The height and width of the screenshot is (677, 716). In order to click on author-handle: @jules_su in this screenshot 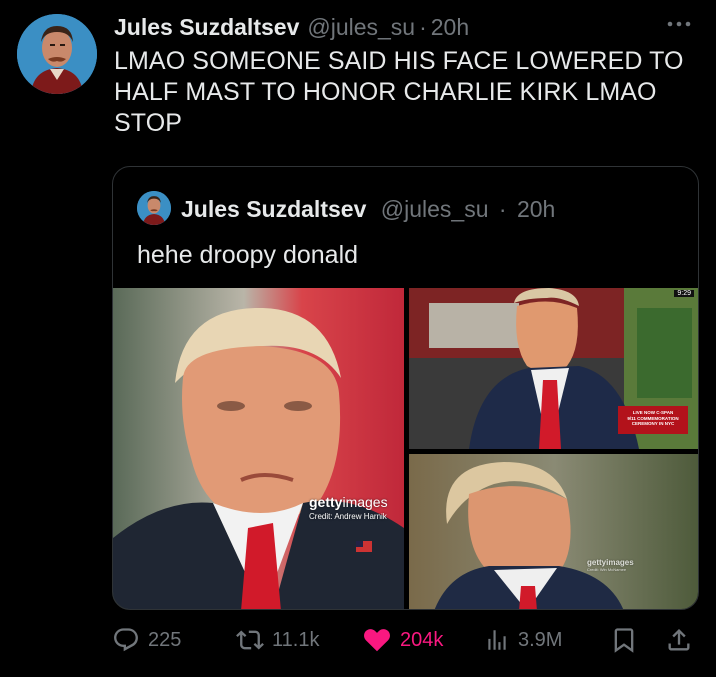, I will do `click(361, 27)`.